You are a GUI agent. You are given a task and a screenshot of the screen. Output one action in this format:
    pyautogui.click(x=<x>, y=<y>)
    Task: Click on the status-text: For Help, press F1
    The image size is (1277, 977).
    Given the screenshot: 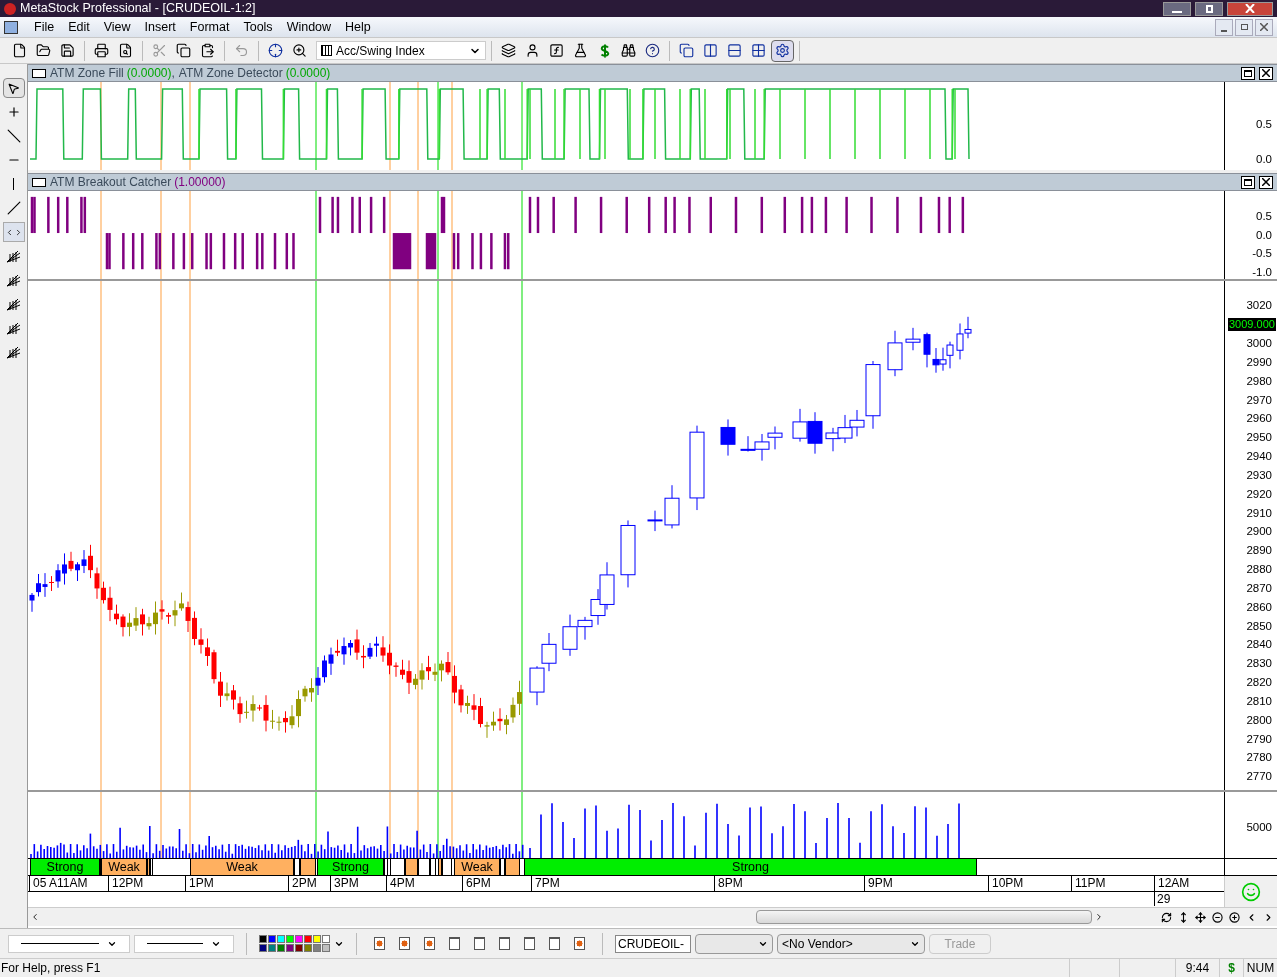 What is the action you would take?
    pyautogui.click(x=51, y=968)
    